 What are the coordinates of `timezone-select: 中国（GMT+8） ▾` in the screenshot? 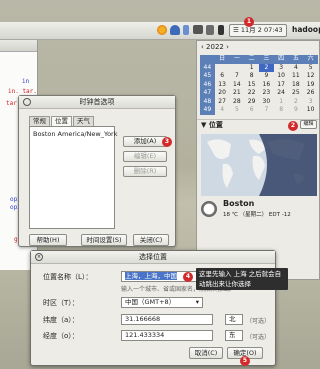 It's located at (162, 302).